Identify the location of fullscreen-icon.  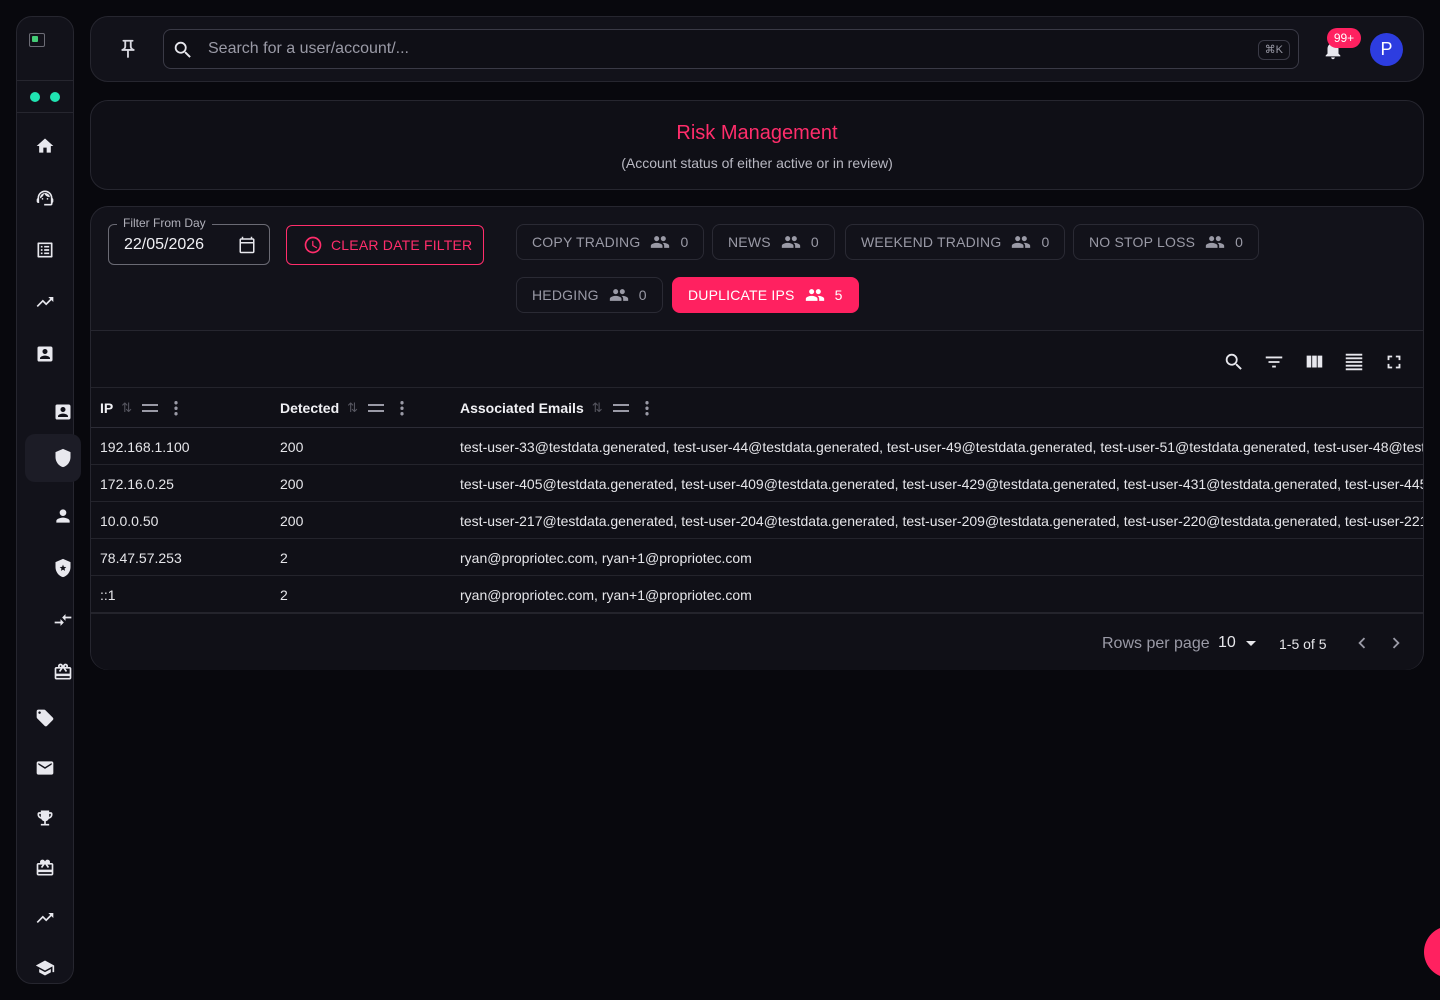
(1394, 362).